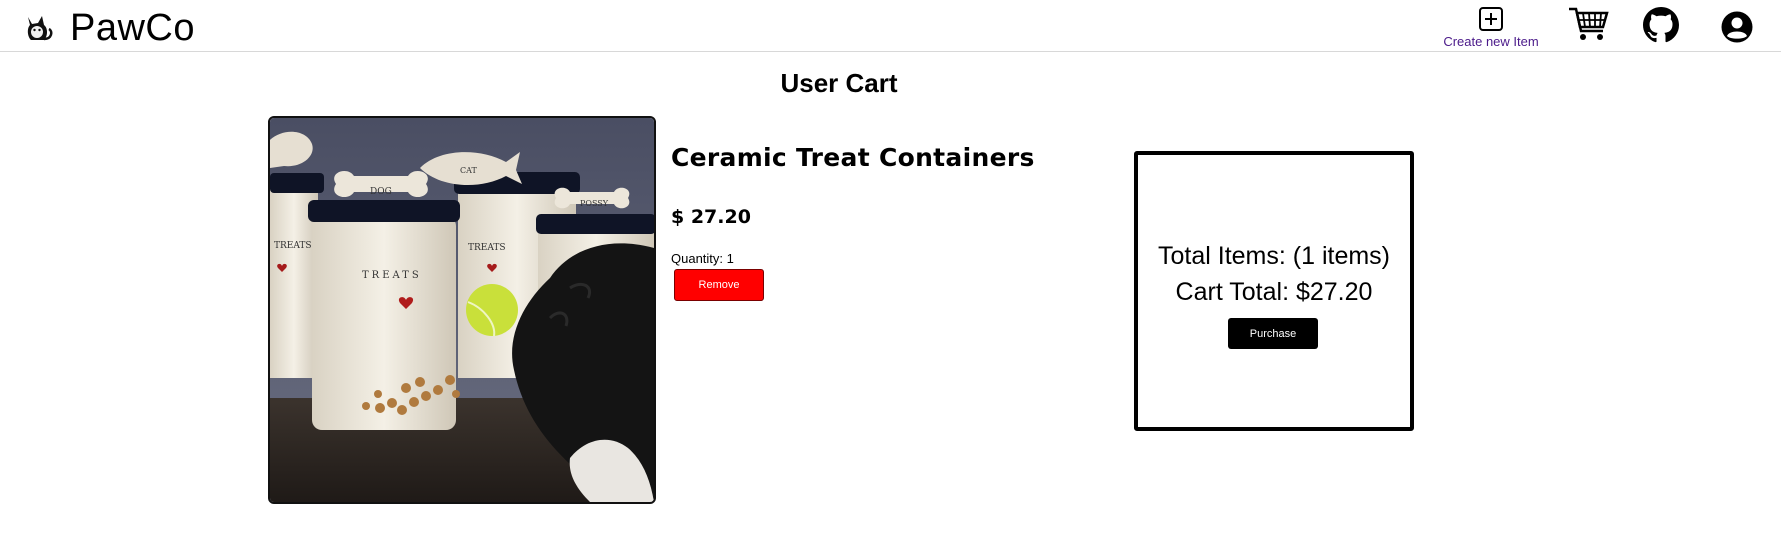 The image size is (1781, 545). What do you see at coordinates (1661, 25) in the screenshot?
I see `github-icon` at bounding box center [1661, 25].